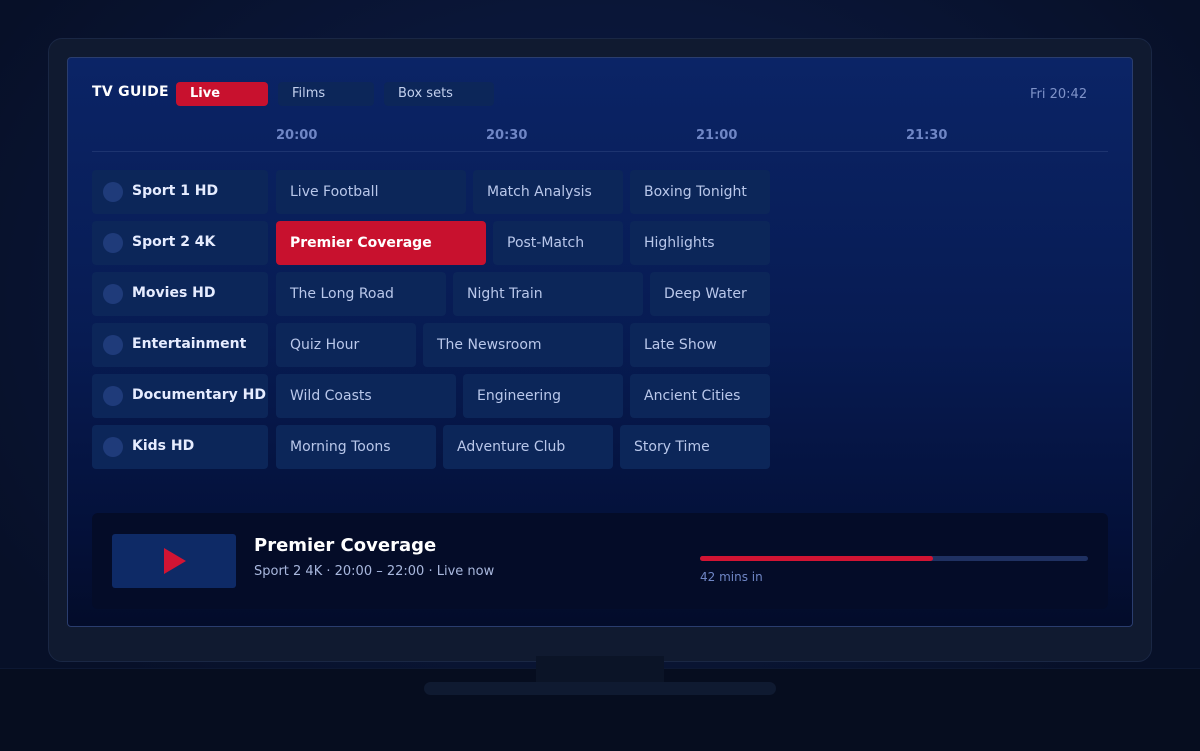  Describe the element at coordinates (695, 447) in the screenshot. I see `program-tile: Story Time` at that location.